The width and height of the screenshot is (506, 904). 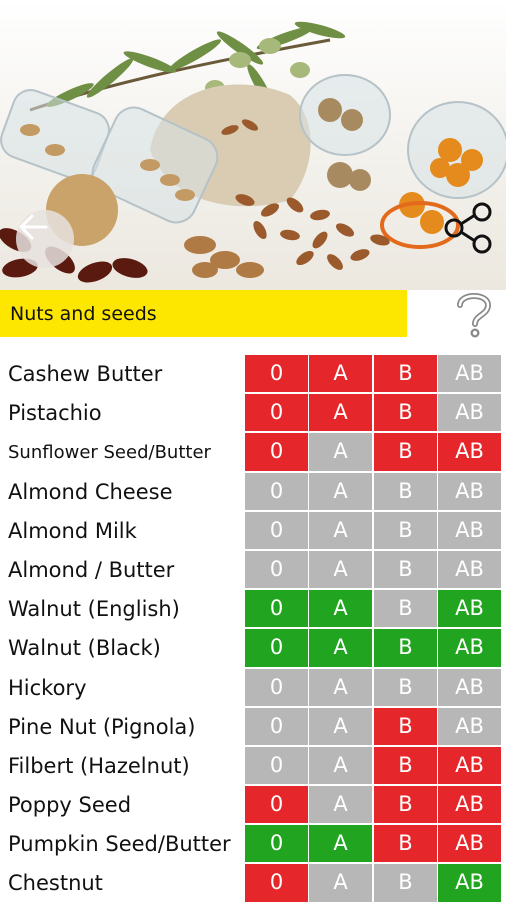 I want to click on back-button, so click(x=45, y=239).